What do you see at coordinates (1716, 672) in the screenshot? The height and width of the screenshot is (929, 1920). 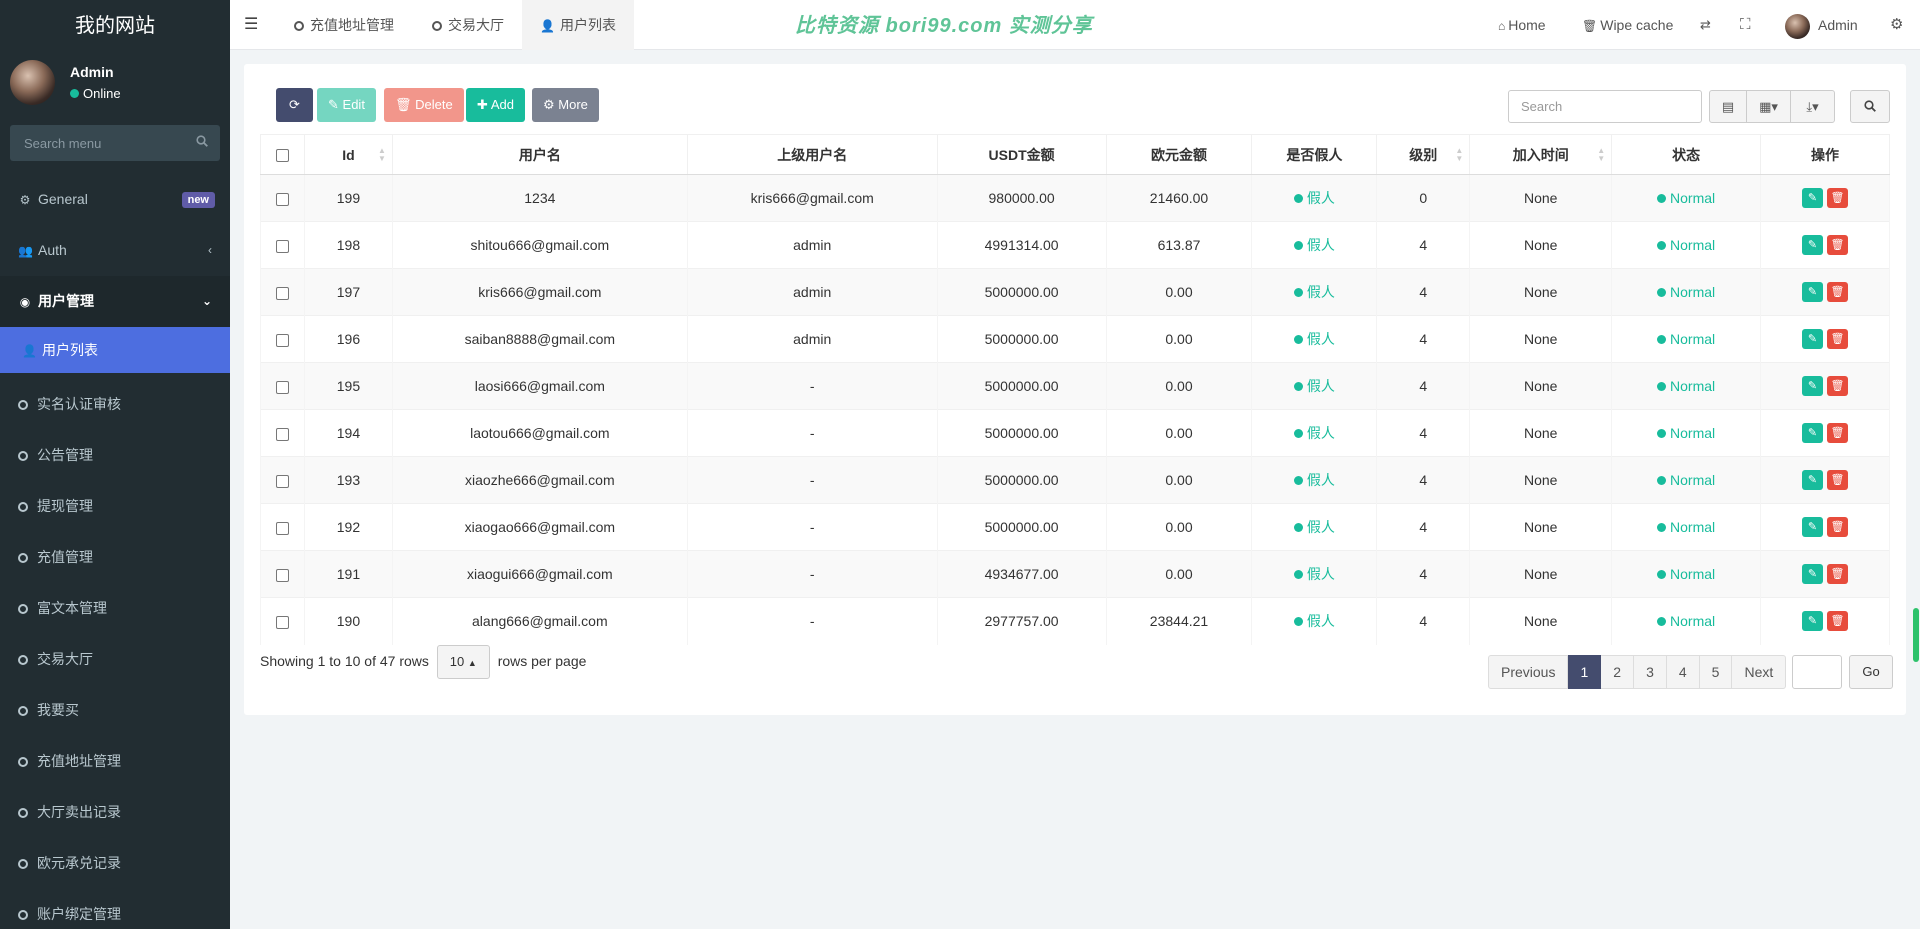 I see `page-button: 5` at bounding box center [1716, 672].